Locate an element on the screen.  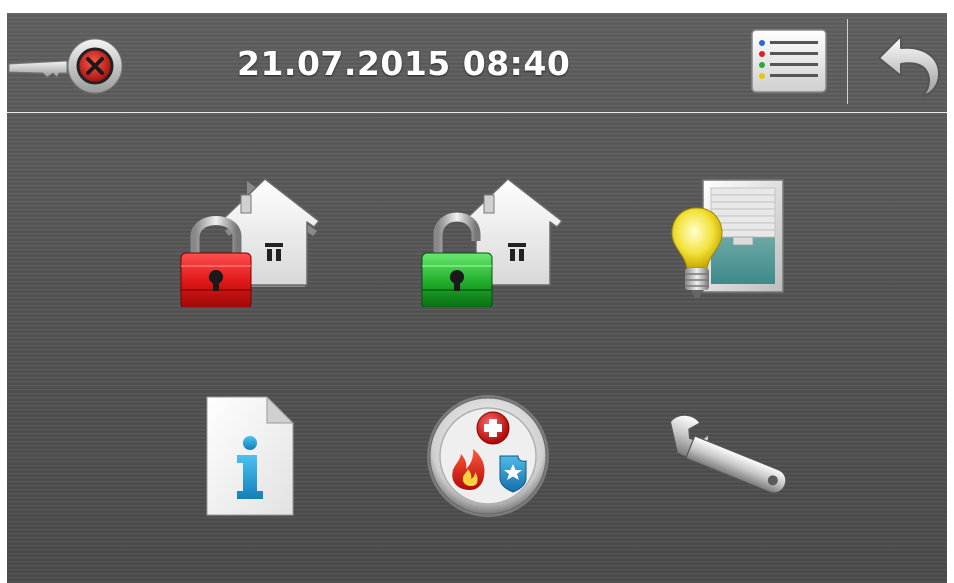
datetime-display: 21.07.2015 08:40 is located at coordinates (404, 63).